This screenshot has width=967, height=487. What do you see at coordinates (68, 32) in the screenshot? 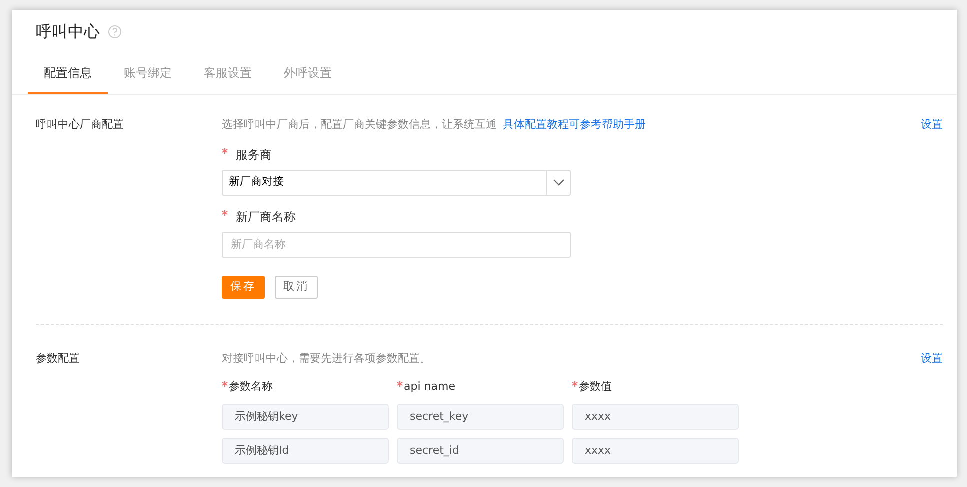
I see `page-title: 呼叫中心` at bounding box center [68, 32].